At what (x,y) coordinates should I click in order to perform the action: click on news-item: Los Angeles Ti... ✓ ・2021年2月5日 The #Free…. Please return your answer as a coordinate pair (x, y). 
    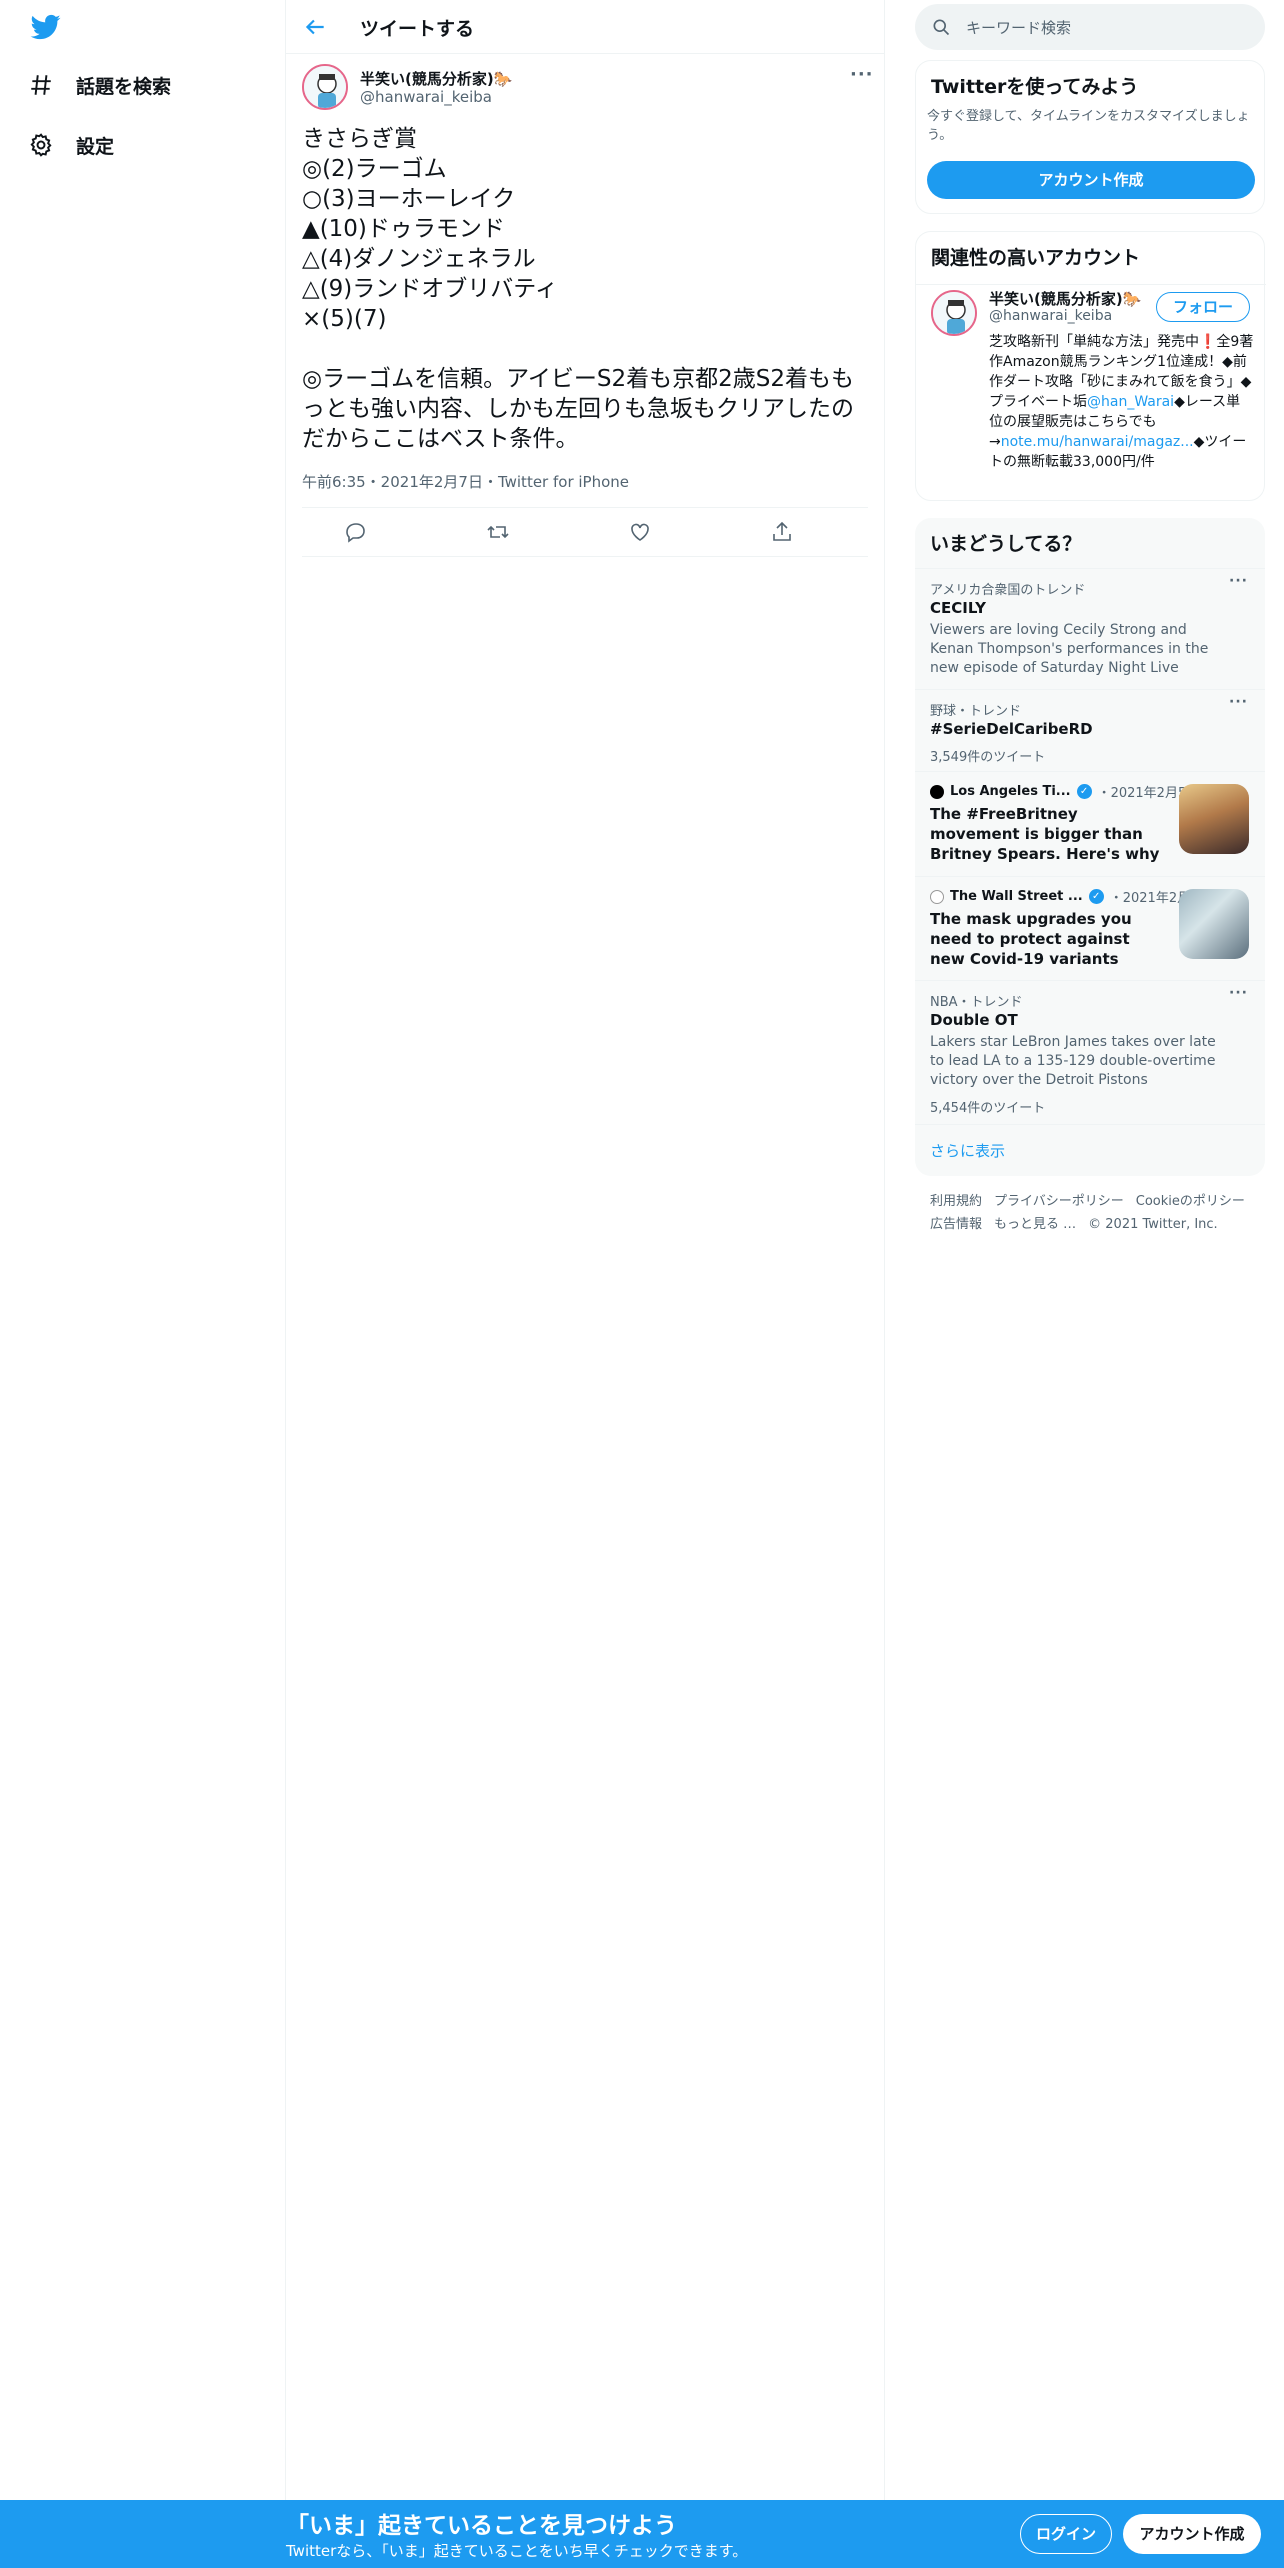
    Looking at the image, I should click on (1090, 823).